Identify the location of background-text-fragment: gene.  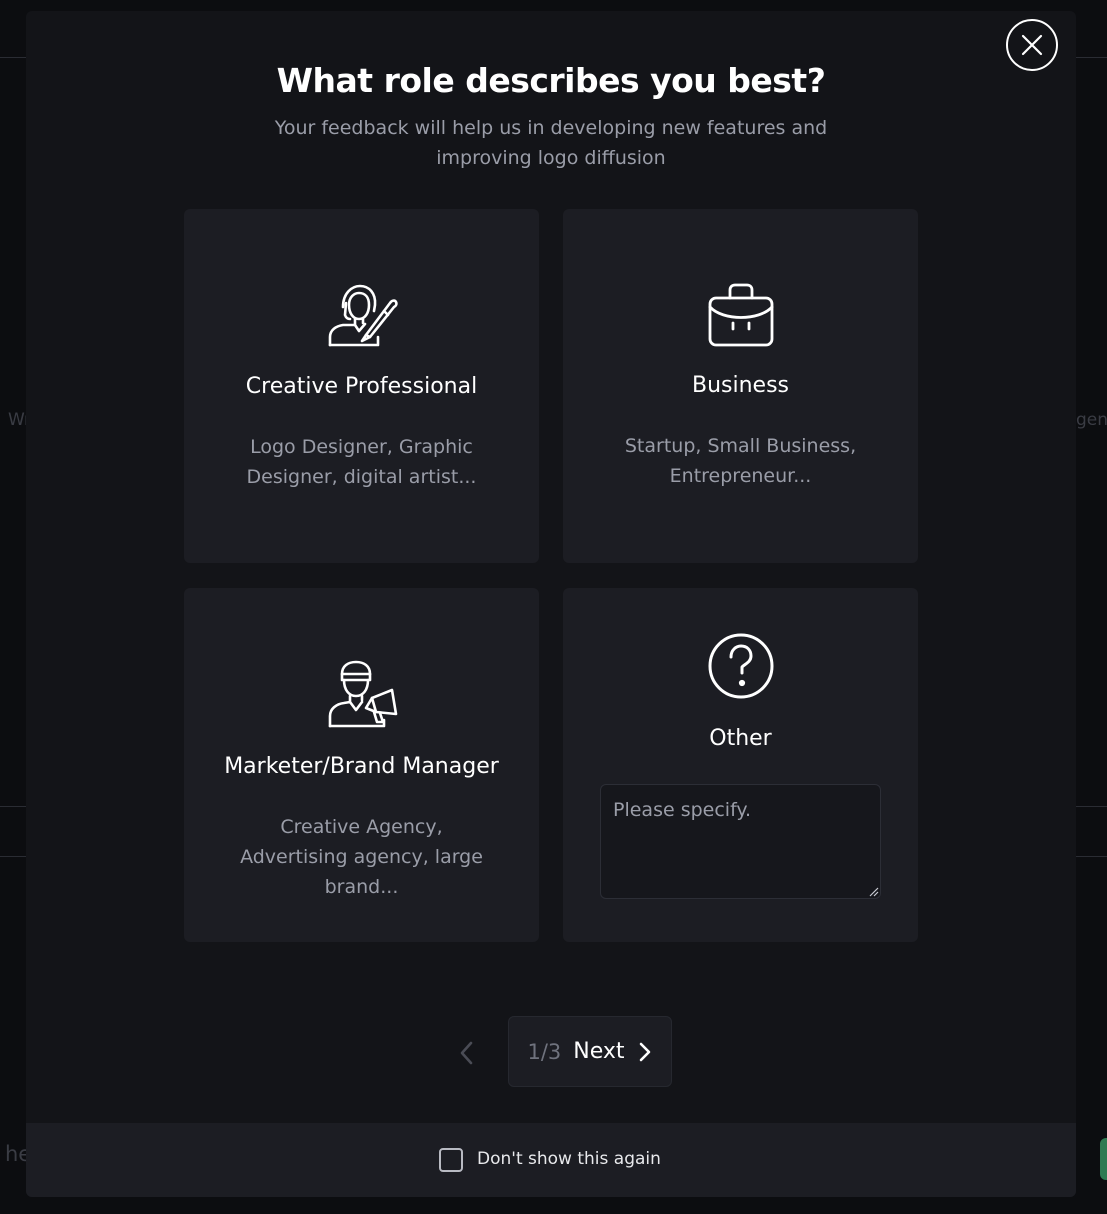
(1091, 420).